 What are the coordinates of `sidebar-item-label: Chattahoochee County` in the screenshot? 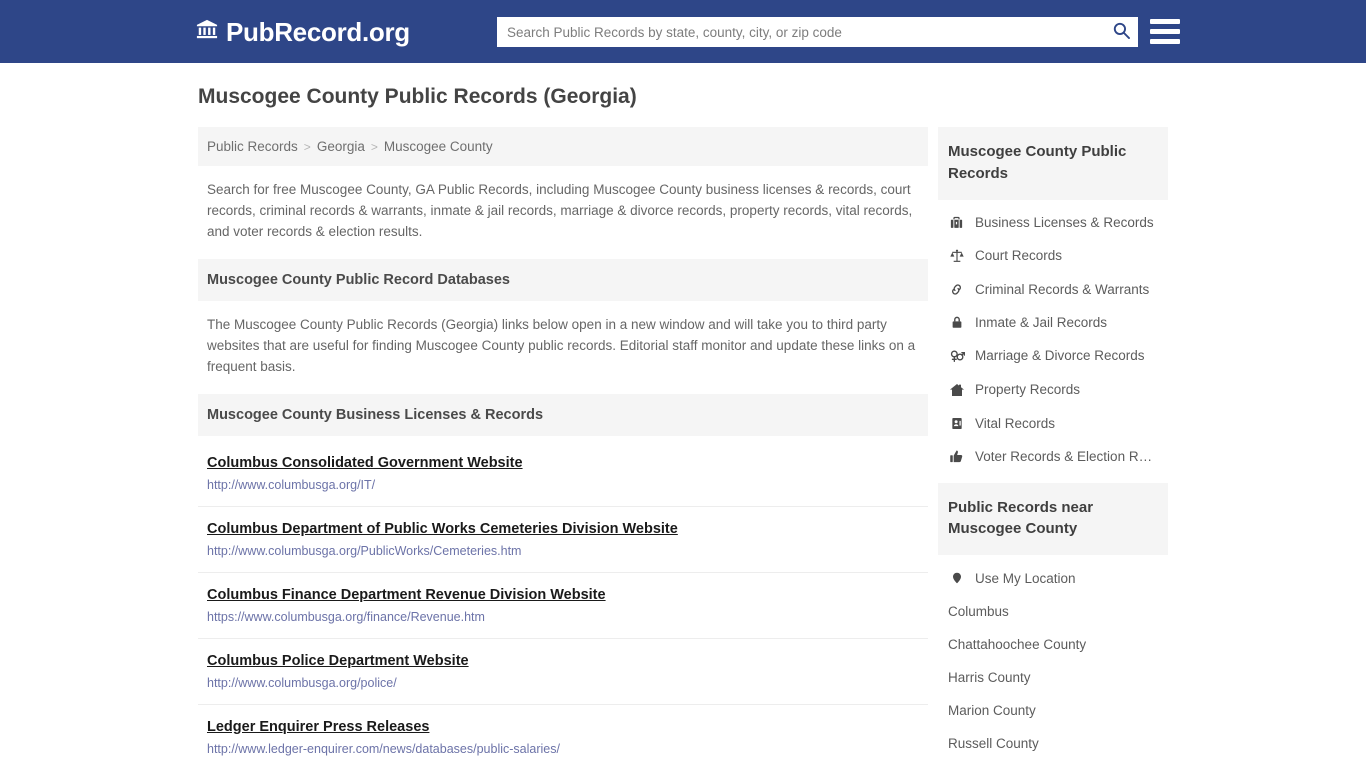 It's located at (1017, 644).